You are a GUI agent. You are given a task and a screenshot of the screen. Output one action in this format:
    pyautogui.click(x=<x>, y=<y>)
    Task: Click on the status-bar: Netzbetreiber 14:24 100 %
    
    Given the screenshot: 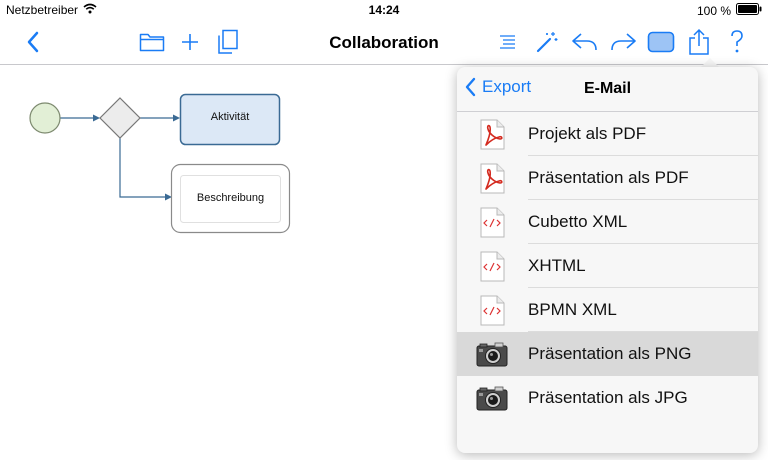 What is the action you would take?
    pyautogui.click(x=384, y=10)
    